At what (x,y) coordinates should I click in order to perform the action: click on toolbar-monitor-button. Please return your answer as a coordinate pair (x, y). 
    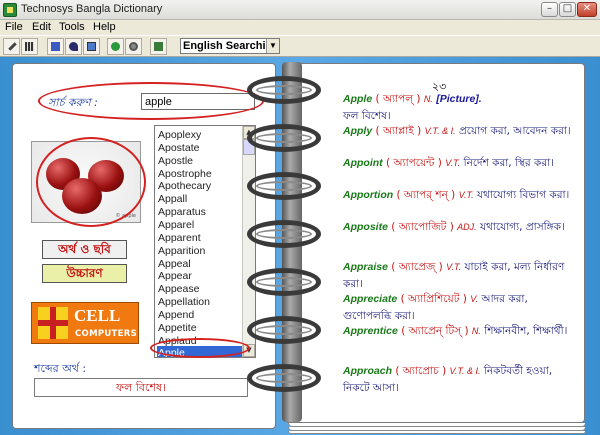
    Looking at the image, I should click on (91, 46).